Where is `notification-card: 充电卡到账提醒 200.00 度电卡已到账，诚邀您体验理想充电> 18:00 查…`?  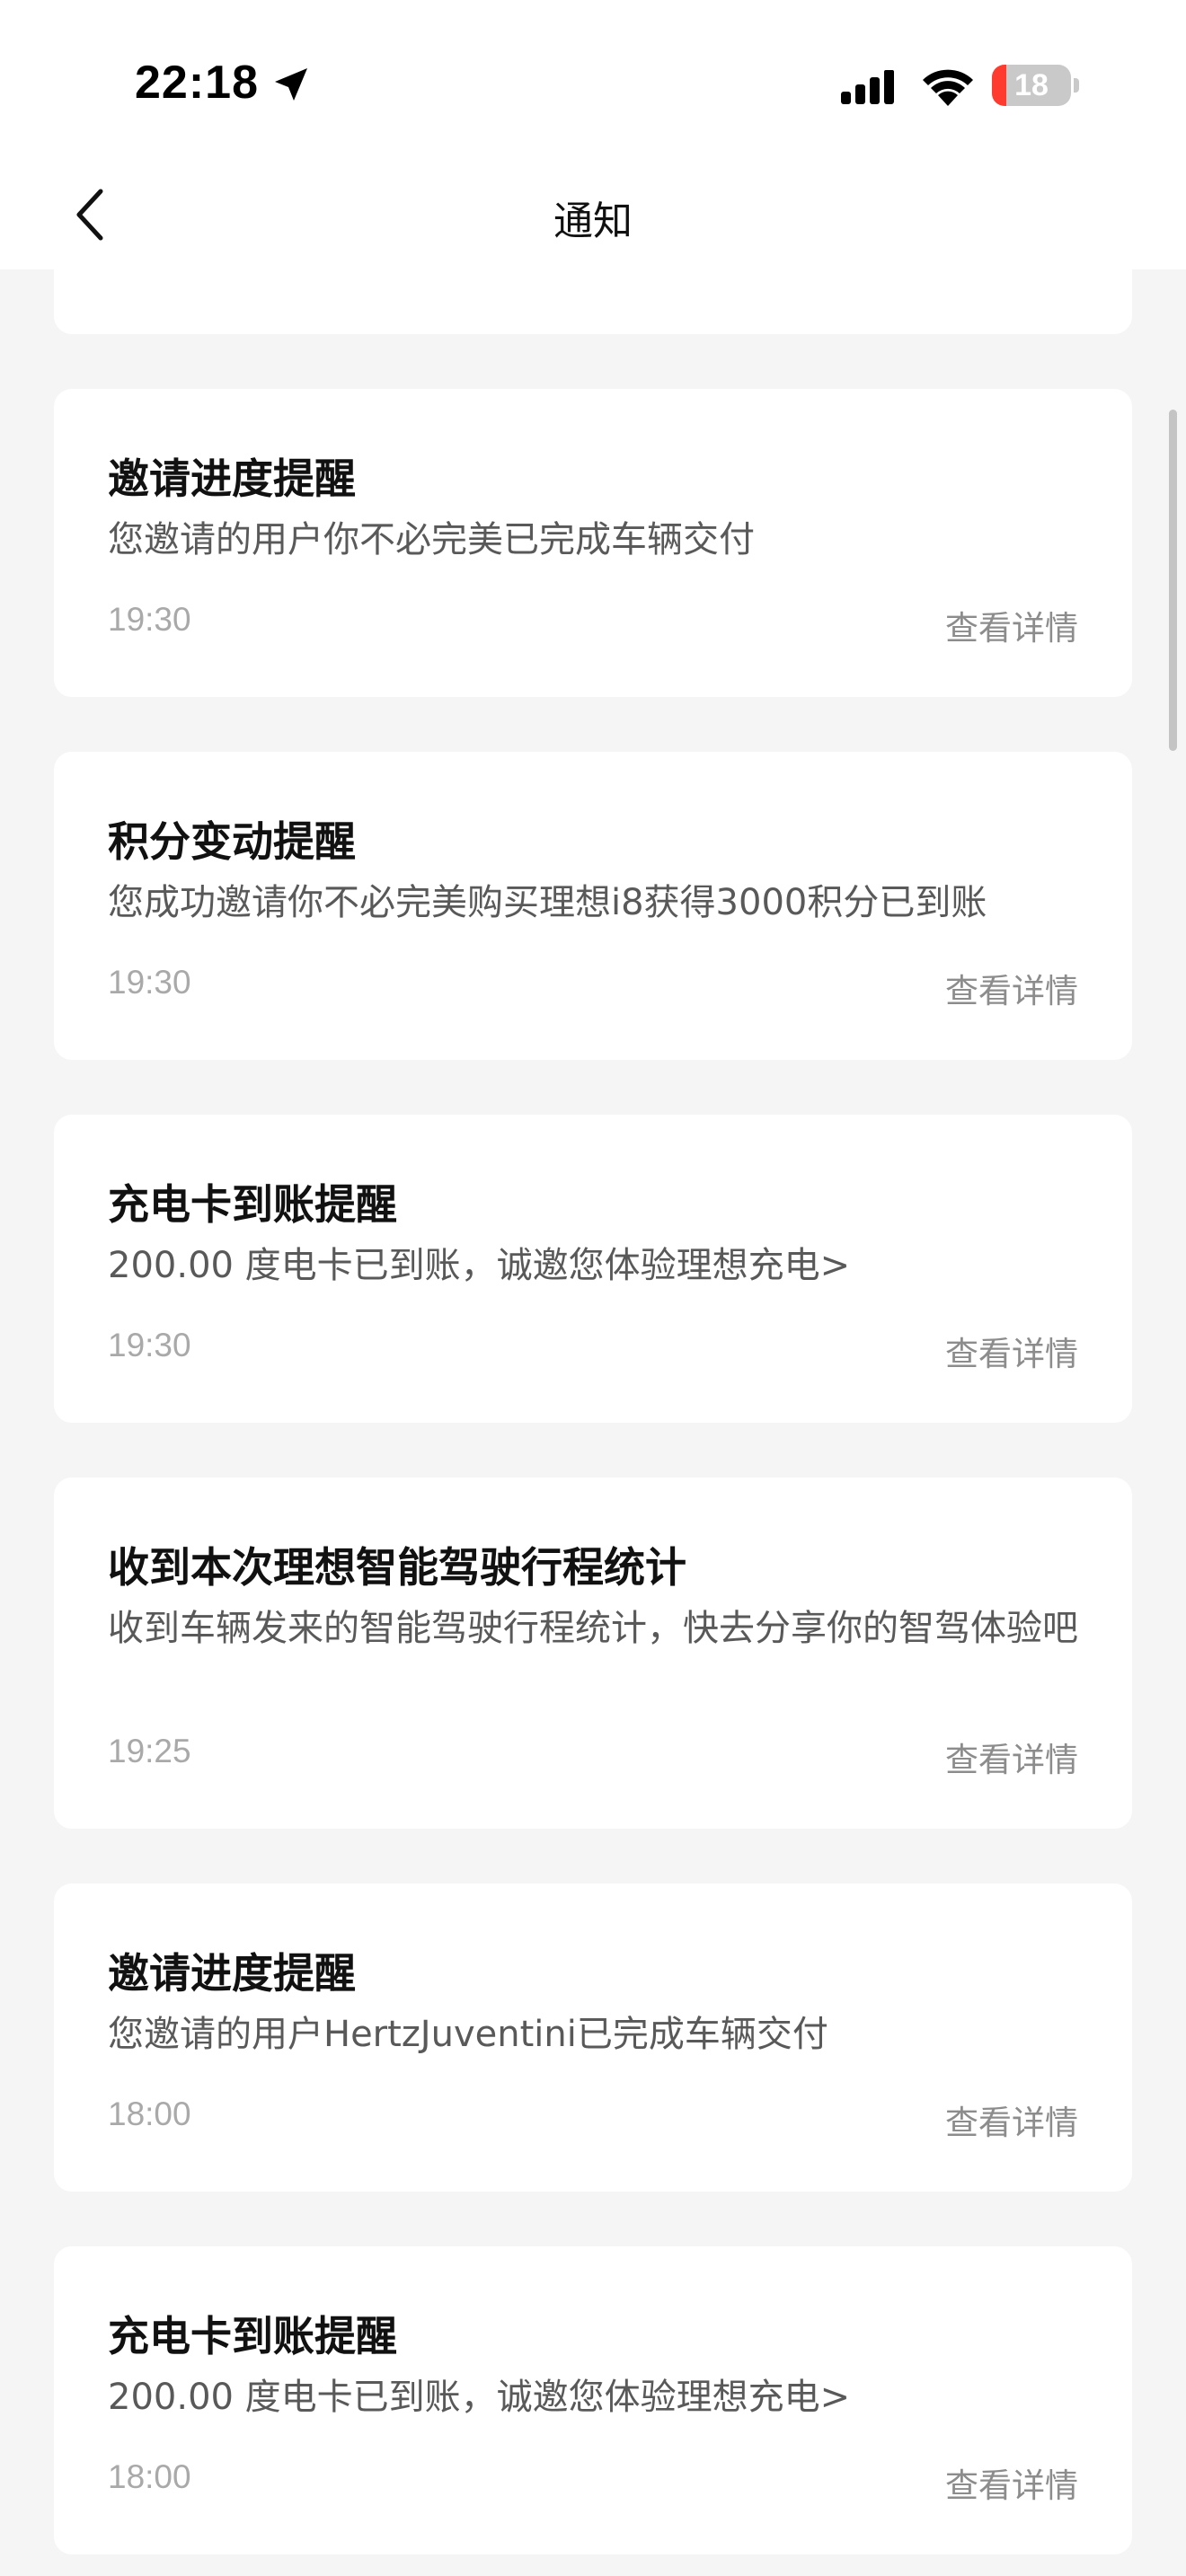 notification-card: 充电卡到账提醒 200.00 度电卡已到账，诚邀您体验理想充电> 18:00 查… is located at coordinates (593, 2400).